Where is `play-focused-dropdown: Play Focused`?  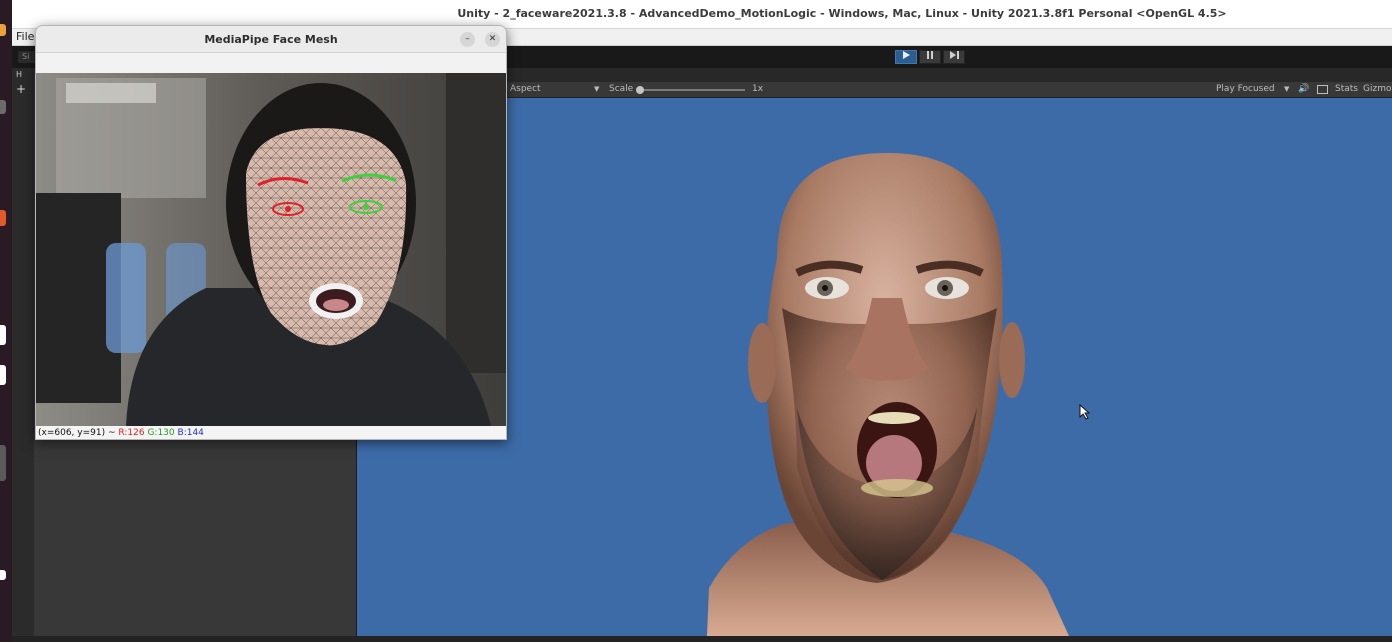
play-focused-dropdown: Play Focused is located at coordinates (1245, 89).